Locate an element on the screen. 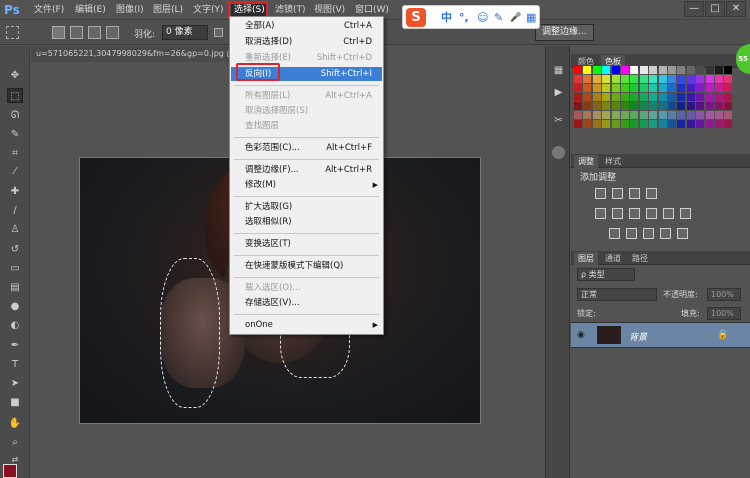  selective-color-icon is located at coordinates (682, 233).